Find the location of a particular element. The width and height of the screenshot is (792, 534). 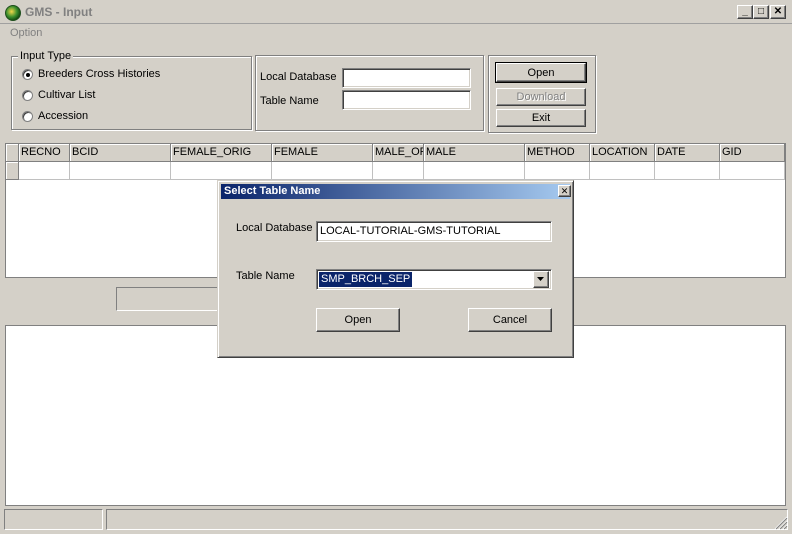

table-name-label: Table Name is located at coordinates (289, 101).